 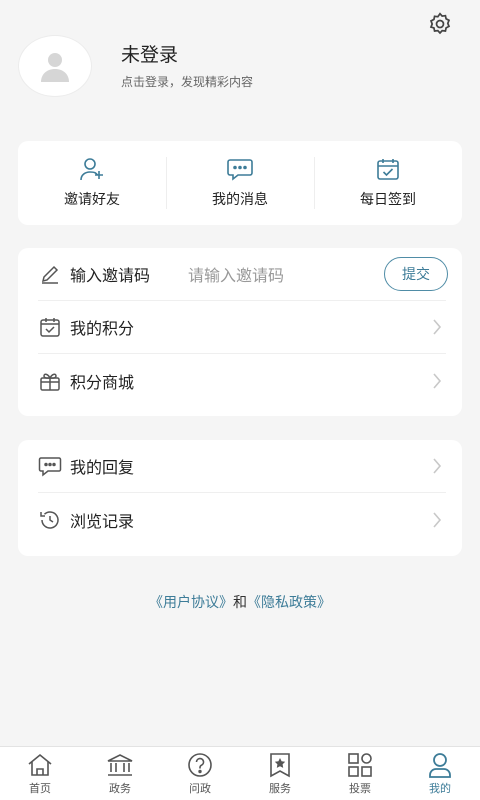 I want to click on gift-box-icon, so click(x=50, y=382).